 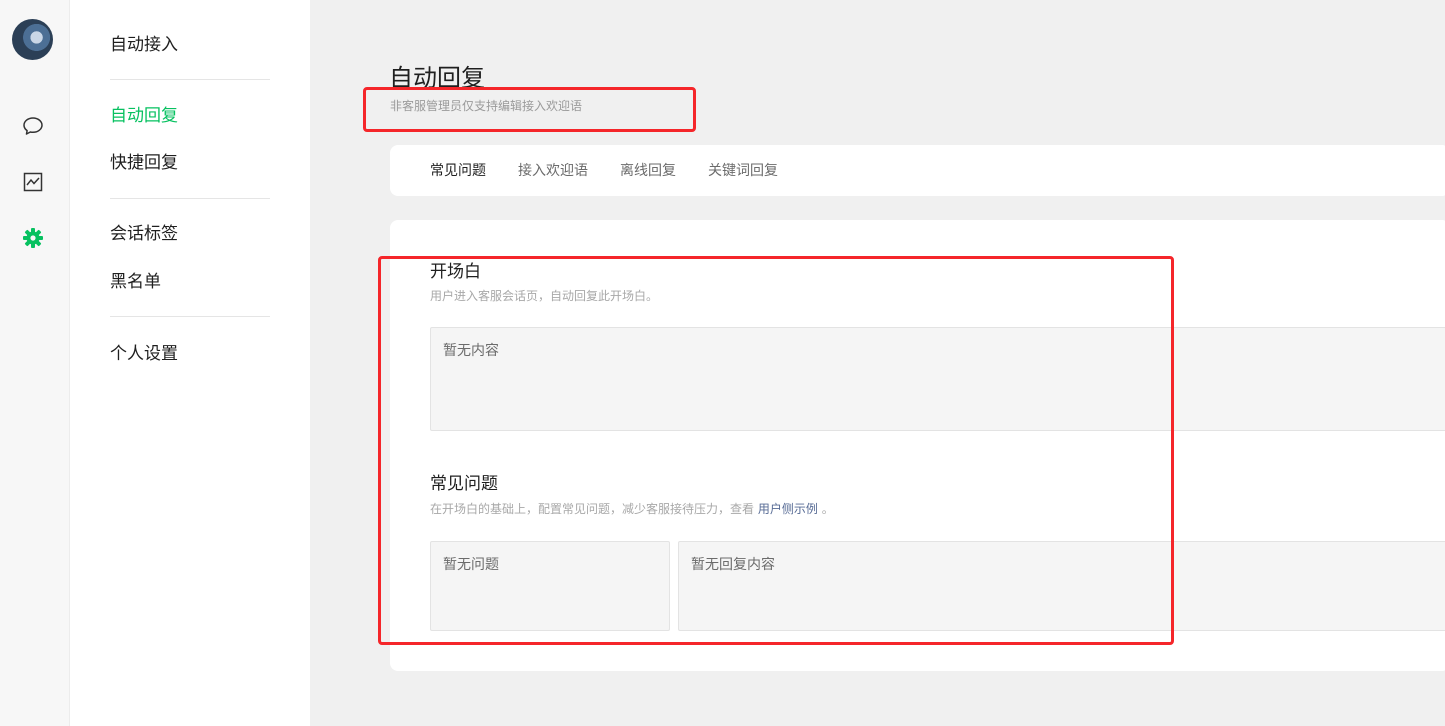 I want to click on faq-desc-suffix: 。, so click(x=827, y=509).